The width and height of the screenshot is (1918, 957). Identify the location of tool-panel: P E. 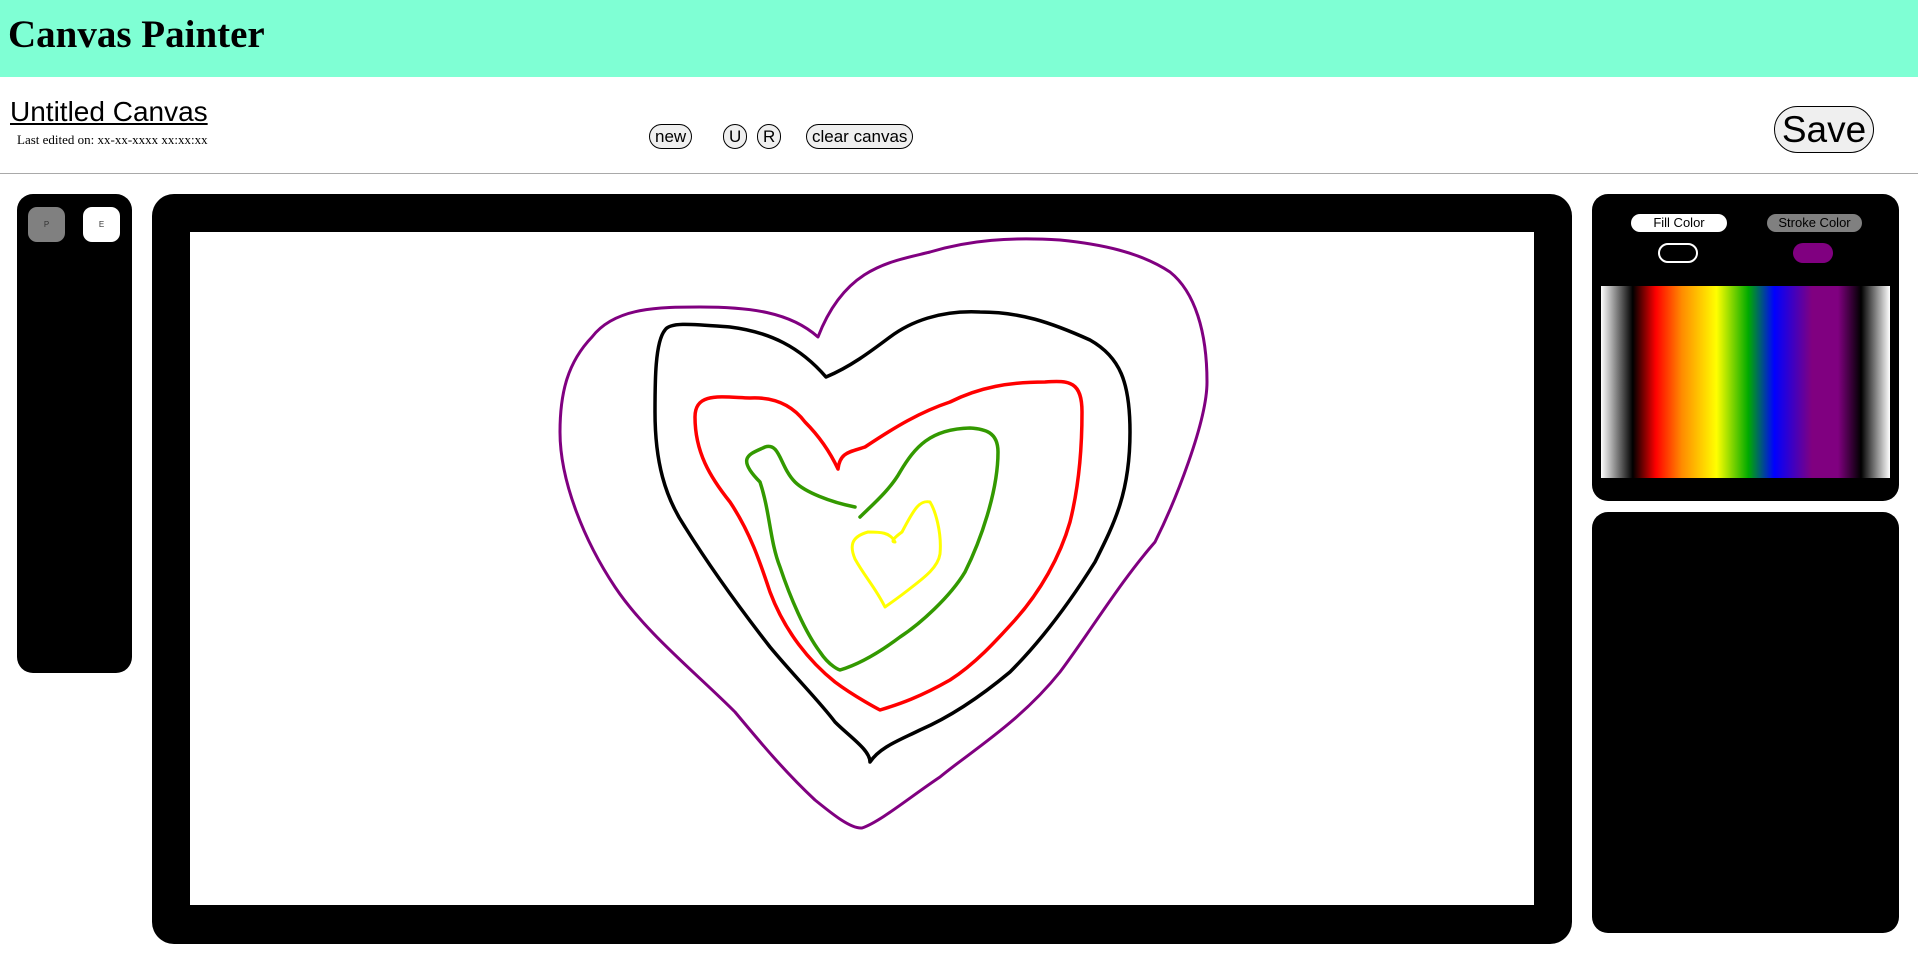
(74, 433).